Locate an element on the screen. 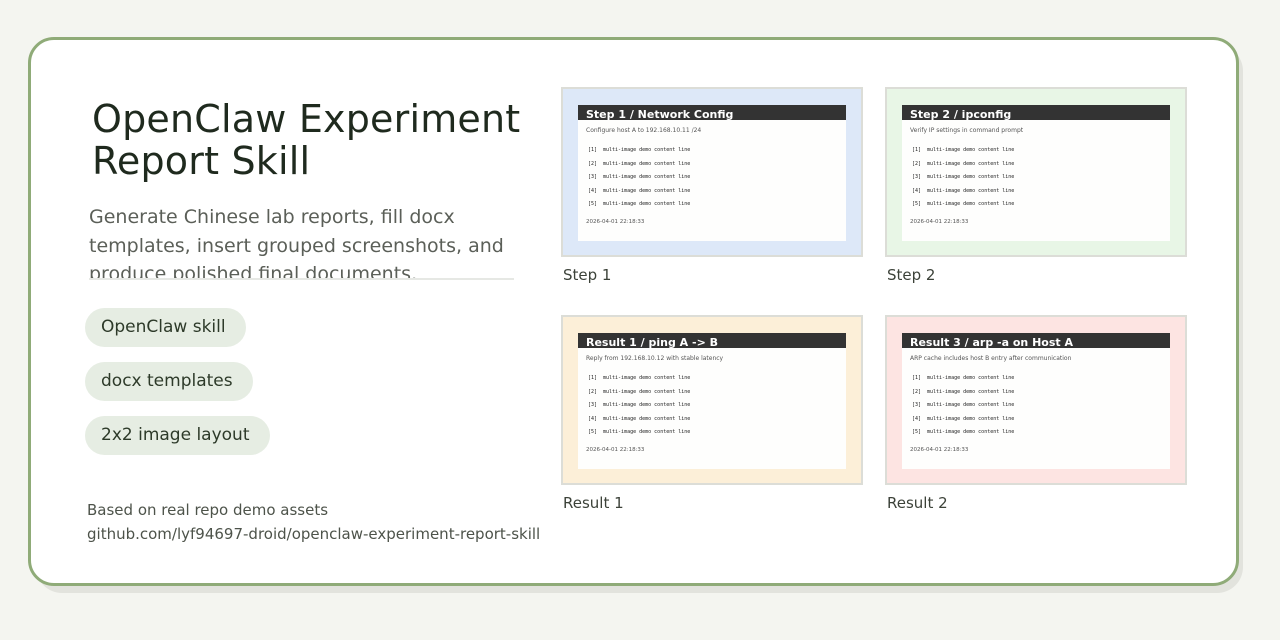  screenshot-description: Verify IP settings in command prompt is located at coordinates (967, 130).